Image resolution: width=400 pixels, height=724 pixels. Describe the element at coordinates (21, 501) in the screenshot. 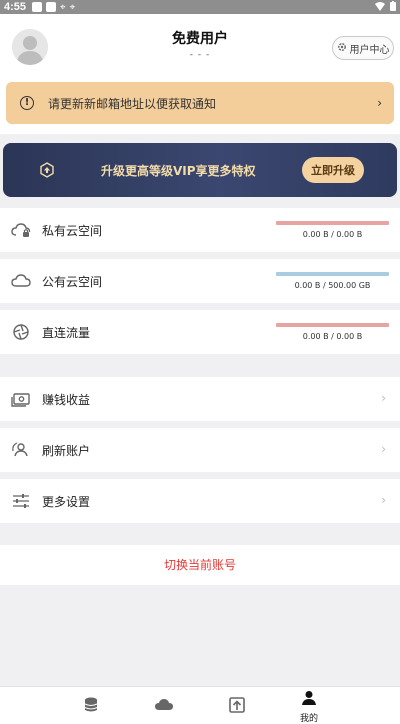

I see `sliders-icon` at that location.